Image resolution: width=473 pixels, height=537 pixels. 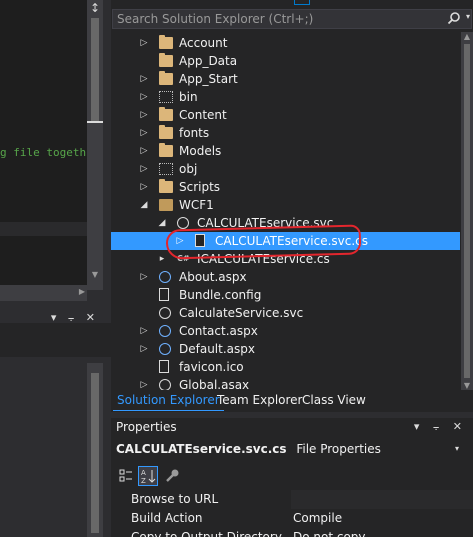 I want to click on panel-scroll-thumb, so click(x=95, y=453).